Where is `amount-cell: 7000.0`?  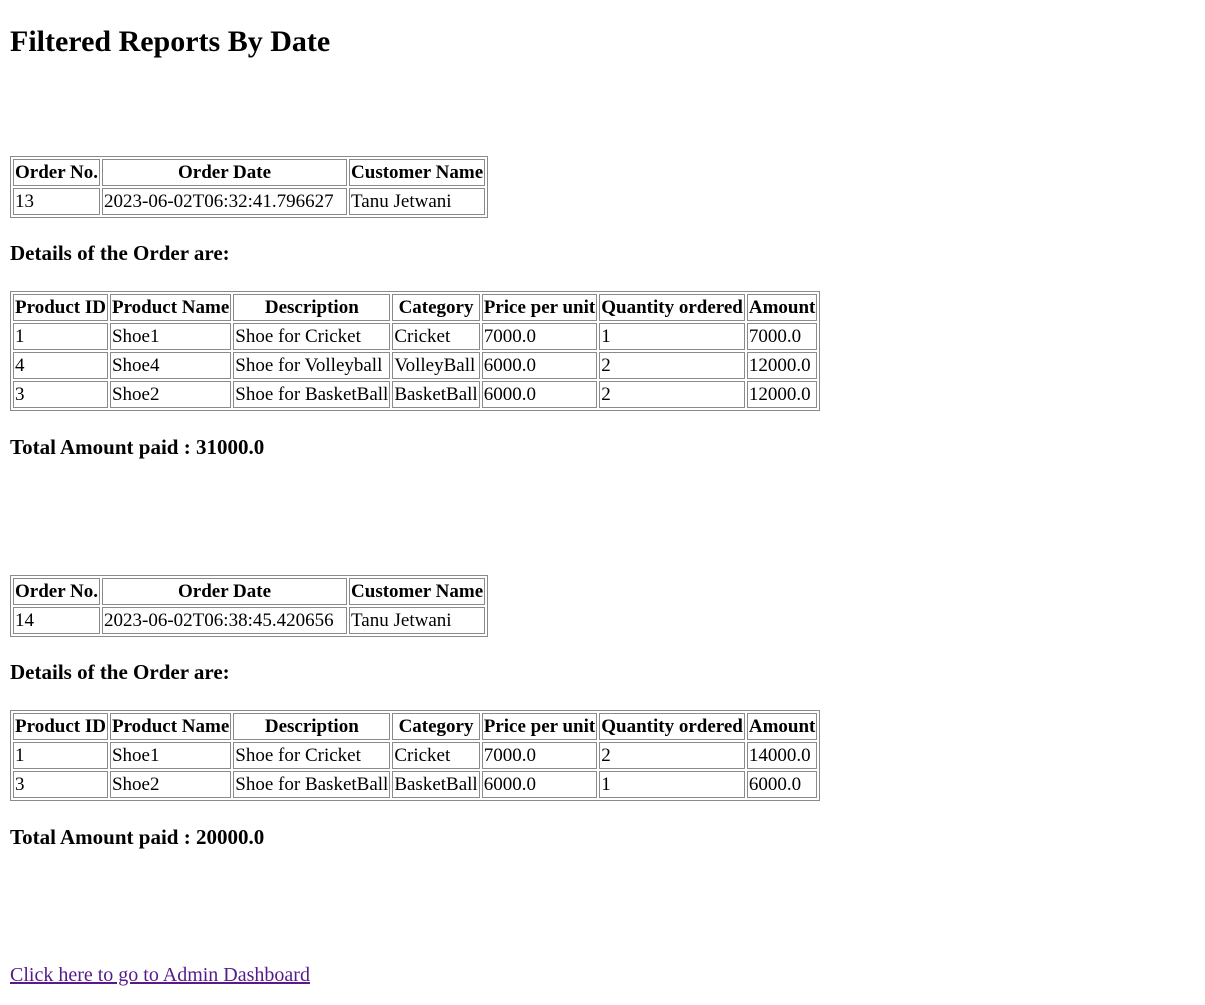
amount-cell: 7000.0 is located at coordinates (782, 336).